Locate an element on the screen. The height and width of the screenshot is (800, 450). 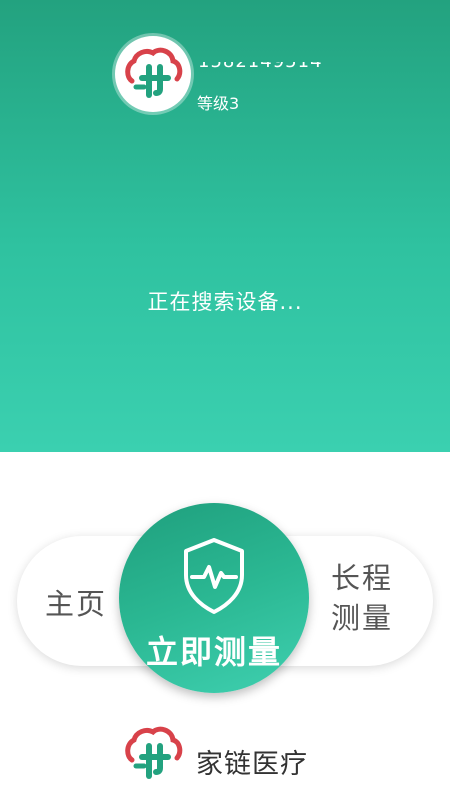
measure-now-button: 立即测量 is located at coordinates (214, 598).